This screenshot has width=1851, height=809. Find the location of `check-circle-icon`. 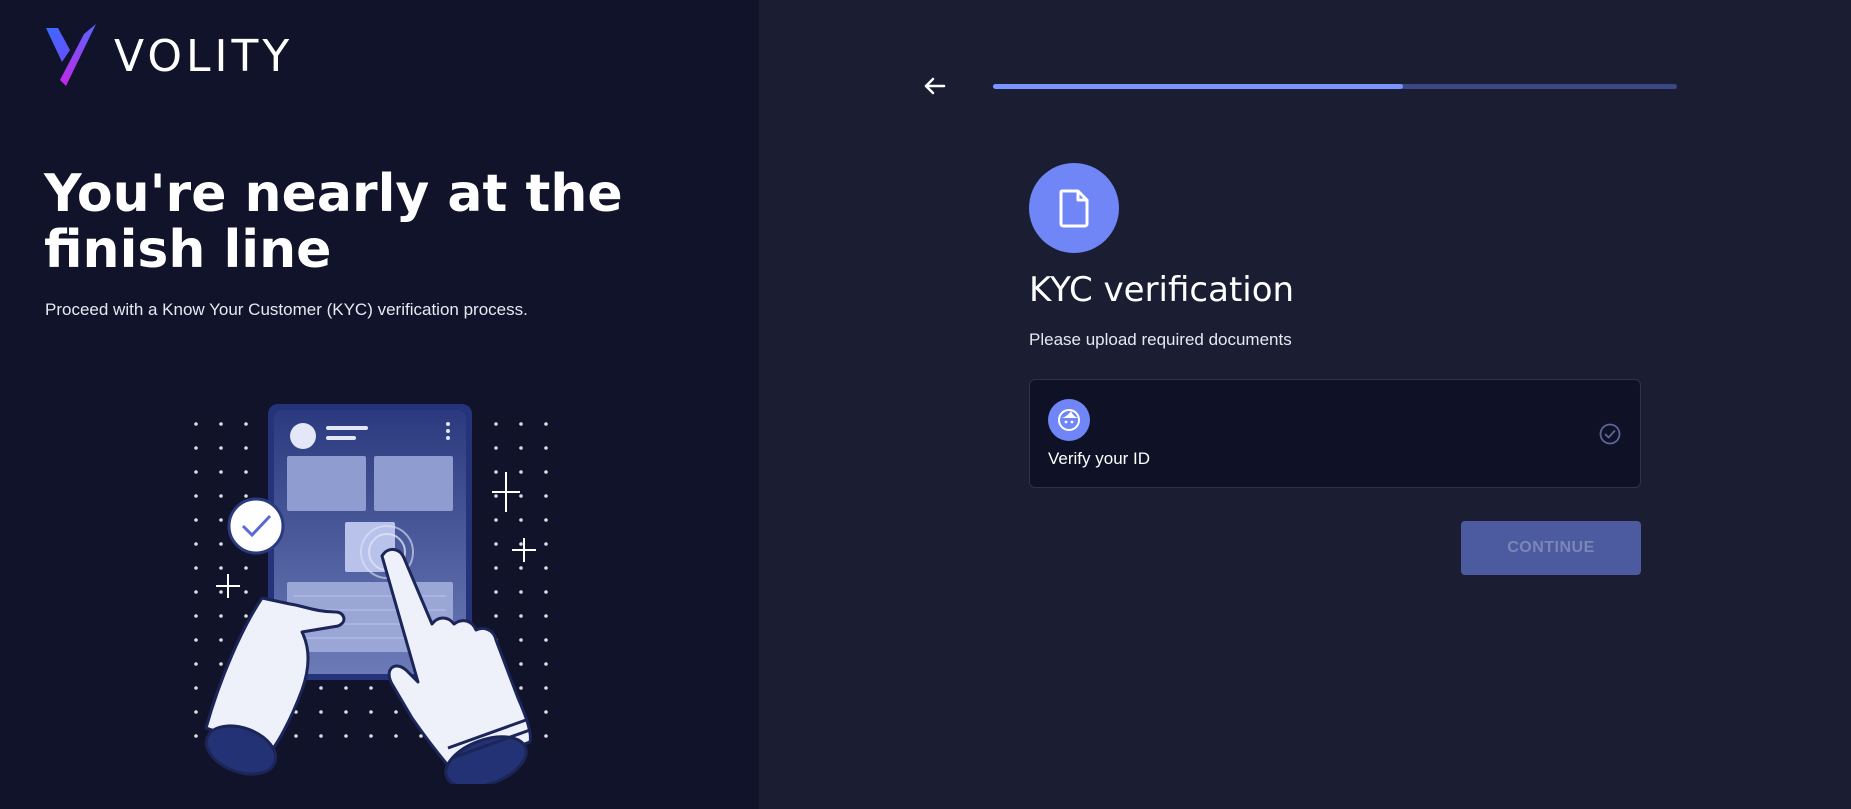

check-circle-icon is located at coordinates (1610, 434).